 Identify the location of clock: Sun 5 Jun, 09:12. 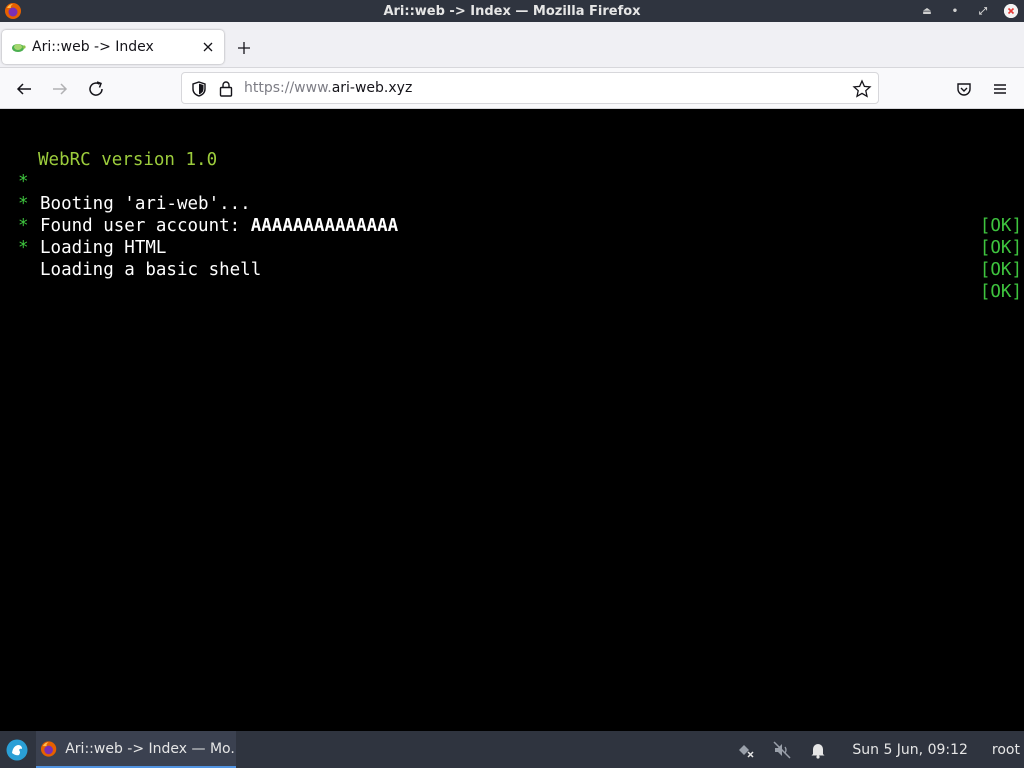
(910, 750).